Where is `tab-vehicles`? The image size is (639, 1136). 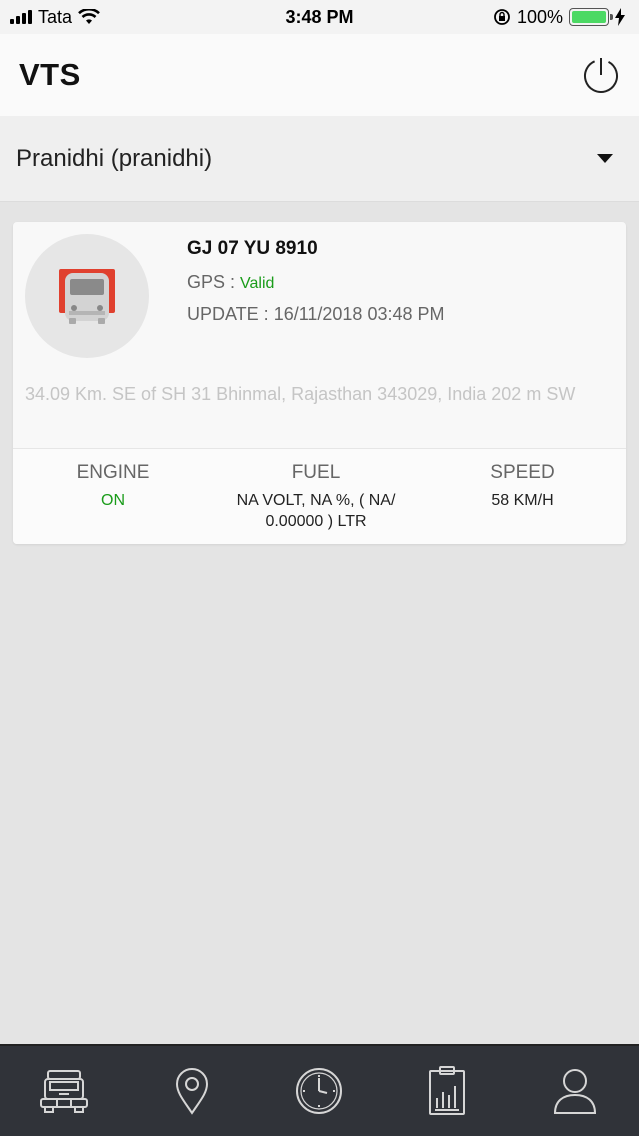 tab-vehicles is located at coordinates (64, 1091).